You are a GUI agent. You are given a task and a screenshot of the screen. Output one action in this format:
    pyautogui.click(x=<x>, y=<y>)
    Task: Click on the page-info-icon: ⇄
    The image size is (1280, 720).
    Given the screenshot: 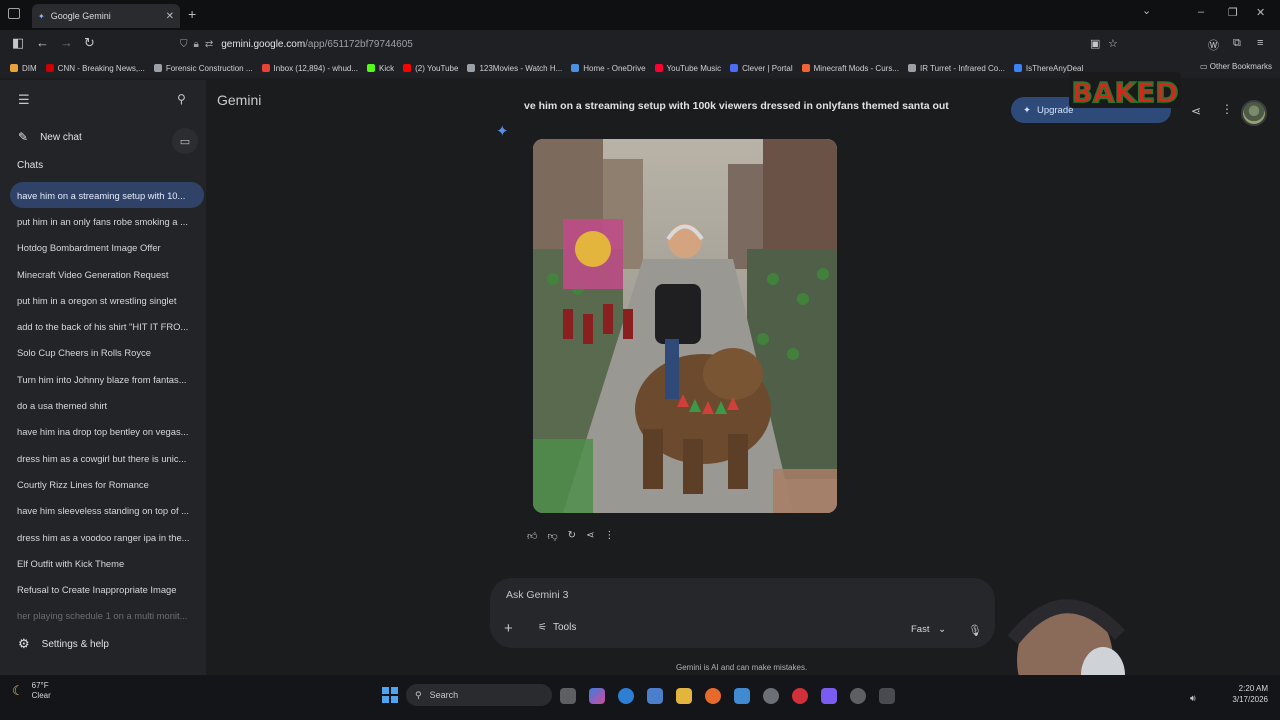 What is the action you would take?
    pyautogui.click(x=209, y=44)
    